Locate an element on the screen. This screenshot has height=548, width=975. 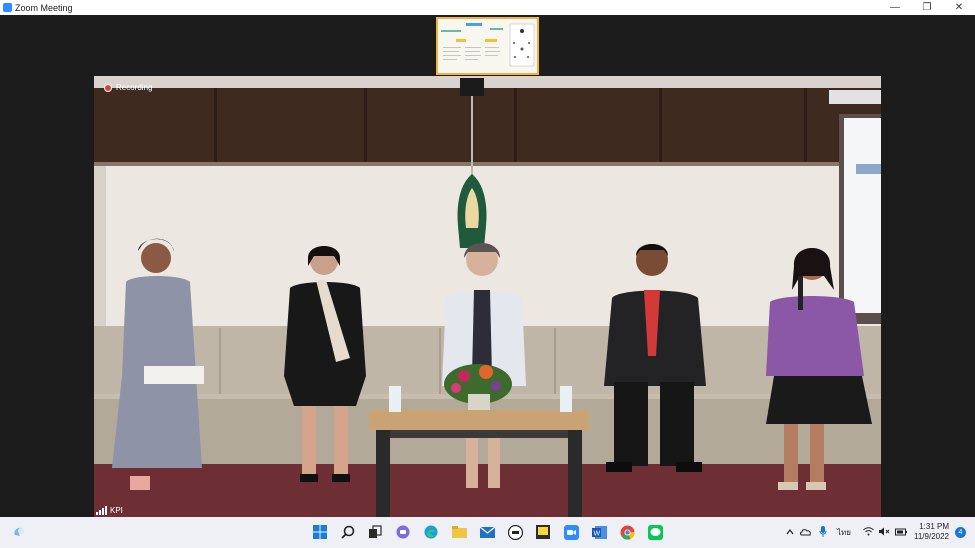
volume-muted-icon is located at coordinates (884, 532).